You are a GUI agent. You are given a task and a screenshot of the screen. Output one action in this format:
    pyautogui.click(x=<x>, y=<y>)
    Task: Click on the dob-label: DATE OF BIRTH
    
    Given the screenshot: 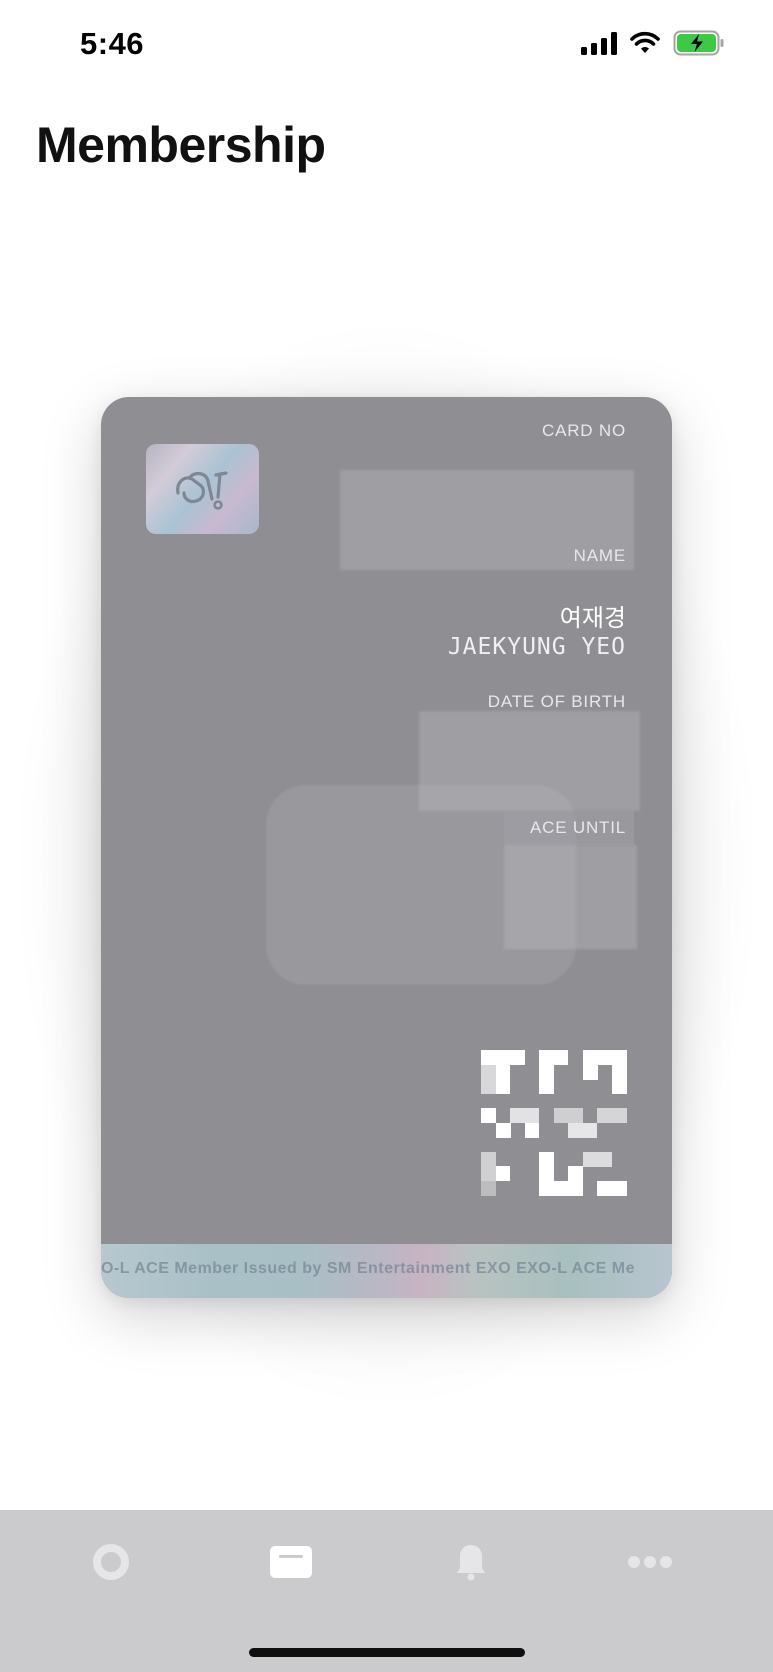 What is the action you would take?
    pyautogui.click(x=556, y=701)
    